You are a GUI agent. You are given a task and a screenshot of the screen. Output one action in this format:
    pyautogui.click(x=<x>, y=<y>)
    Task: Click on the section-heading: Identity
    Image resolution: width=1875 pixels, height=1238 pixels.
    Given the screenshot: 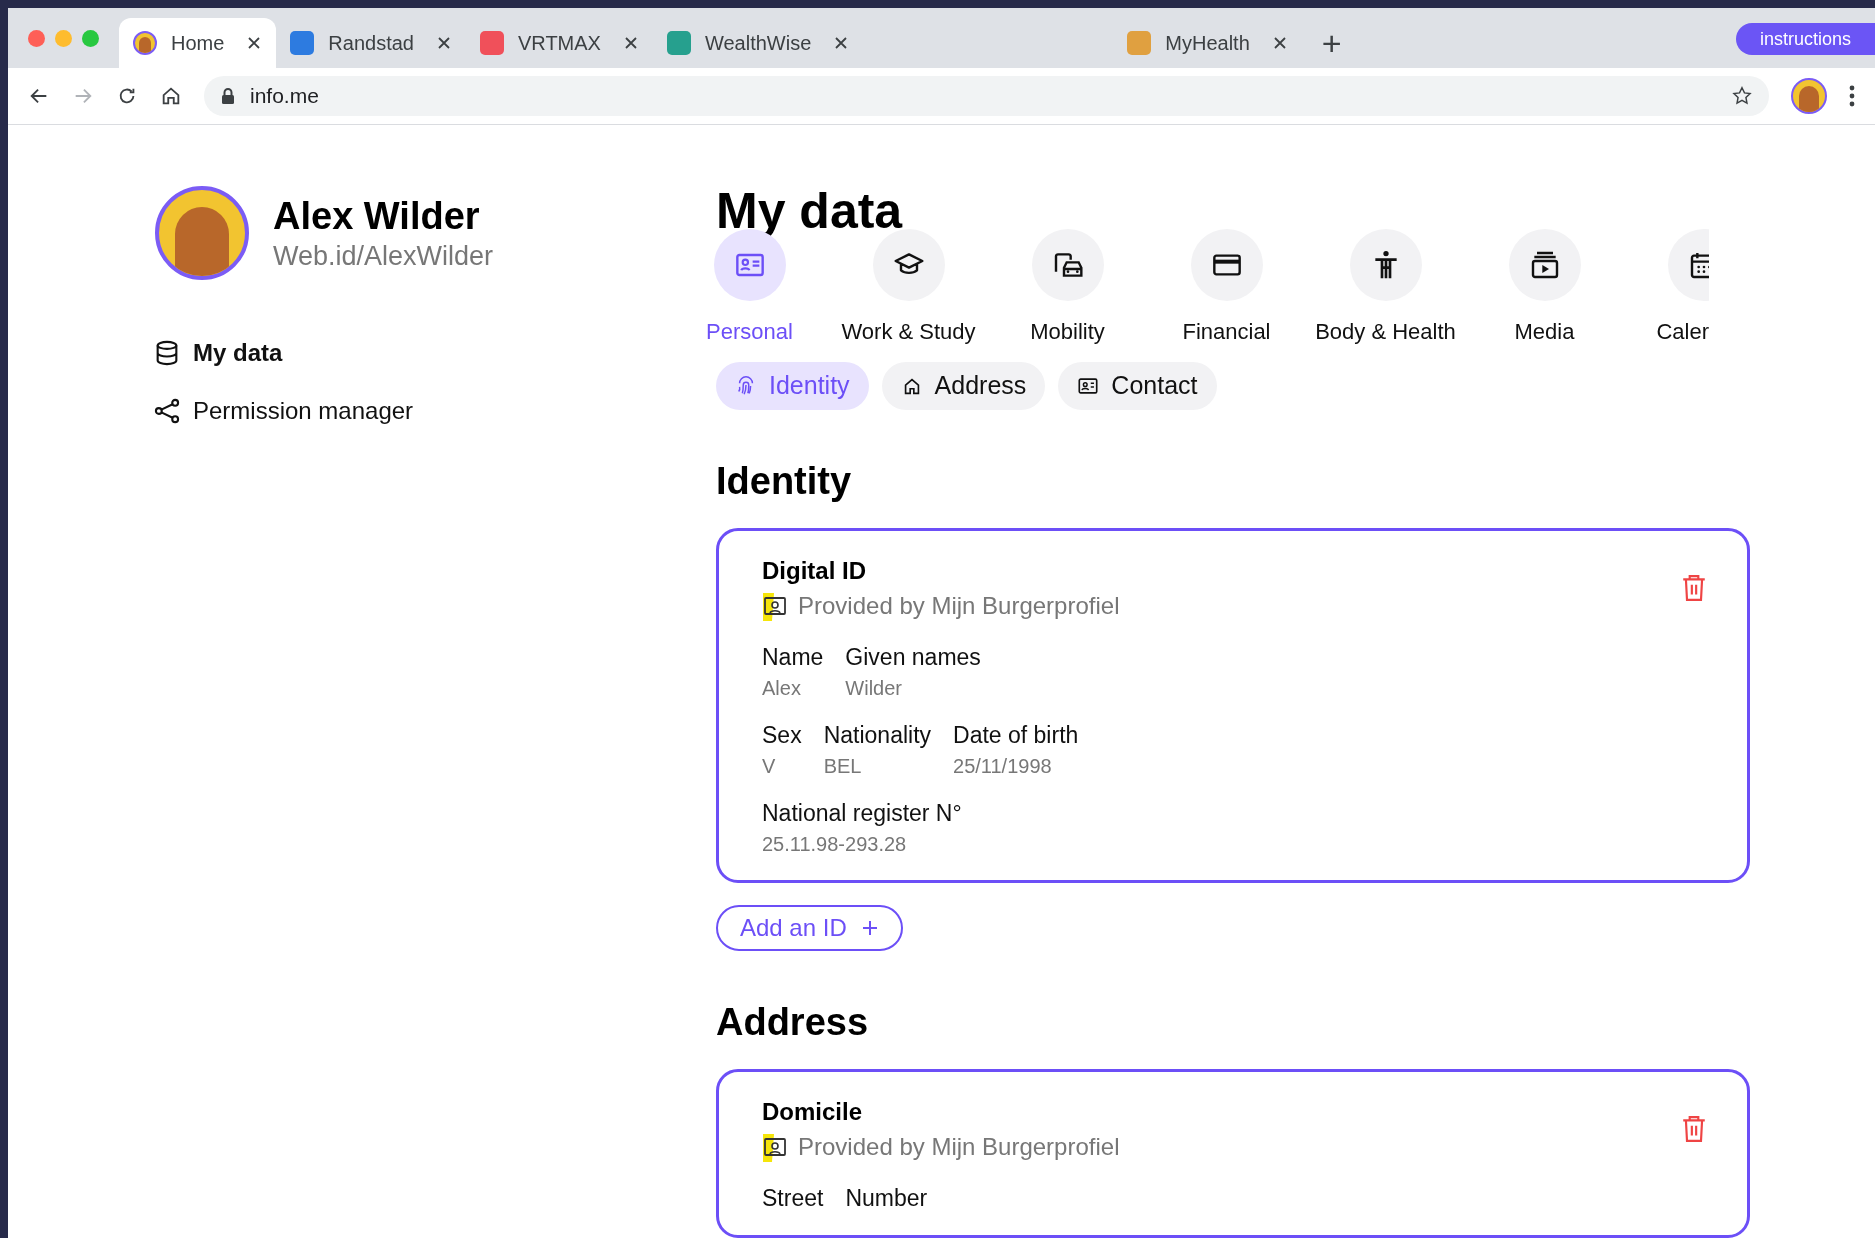 What is the action you would take?
    pyautogui.click(x=784, y=481)
    